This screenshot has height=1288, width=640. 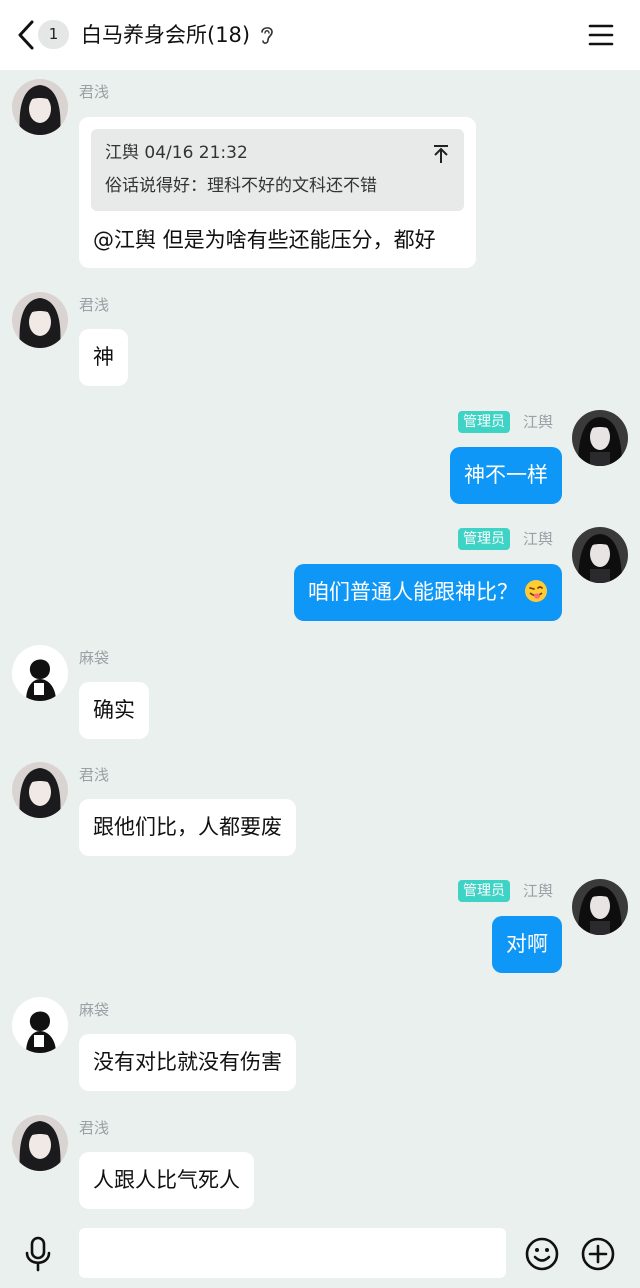 What do you see at coordinates (506, 475) in the screenshot?
I see `message-bubble: 神不一样` at bounding box center [506, 475].